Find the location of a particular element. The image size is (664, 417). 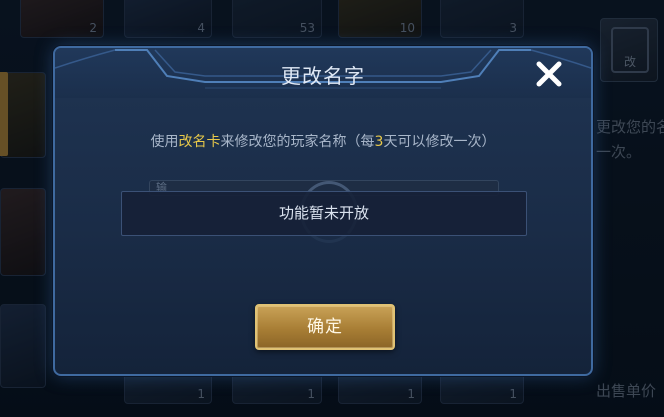

item-count: 4 is located at coordinates (201, 28).